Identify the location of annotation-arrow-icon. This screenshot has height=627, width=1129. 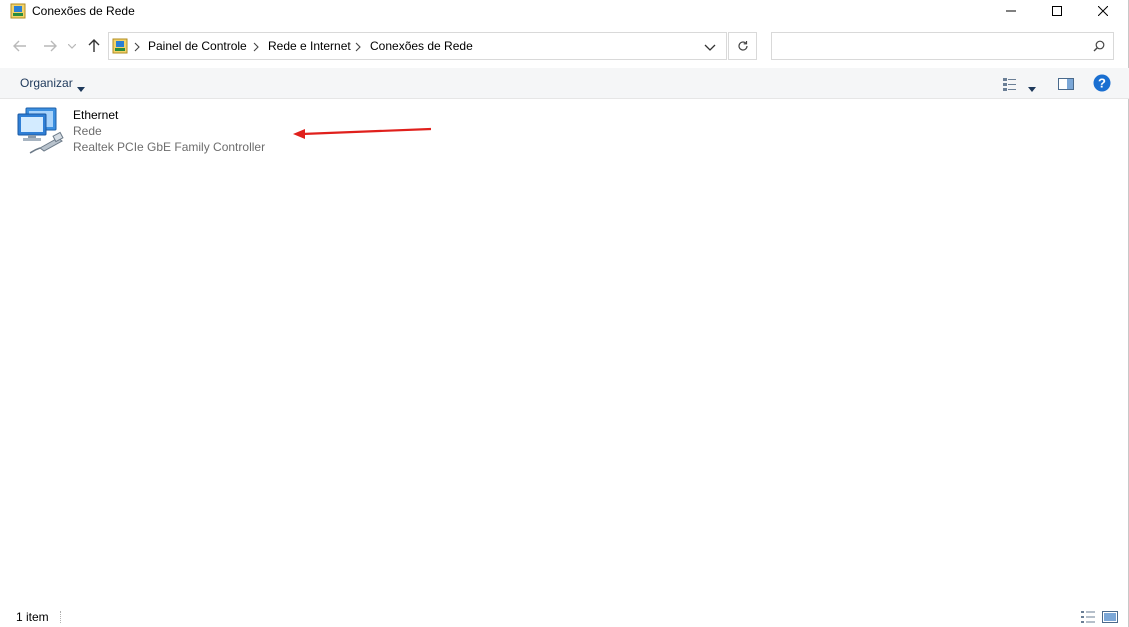
(362, 133).